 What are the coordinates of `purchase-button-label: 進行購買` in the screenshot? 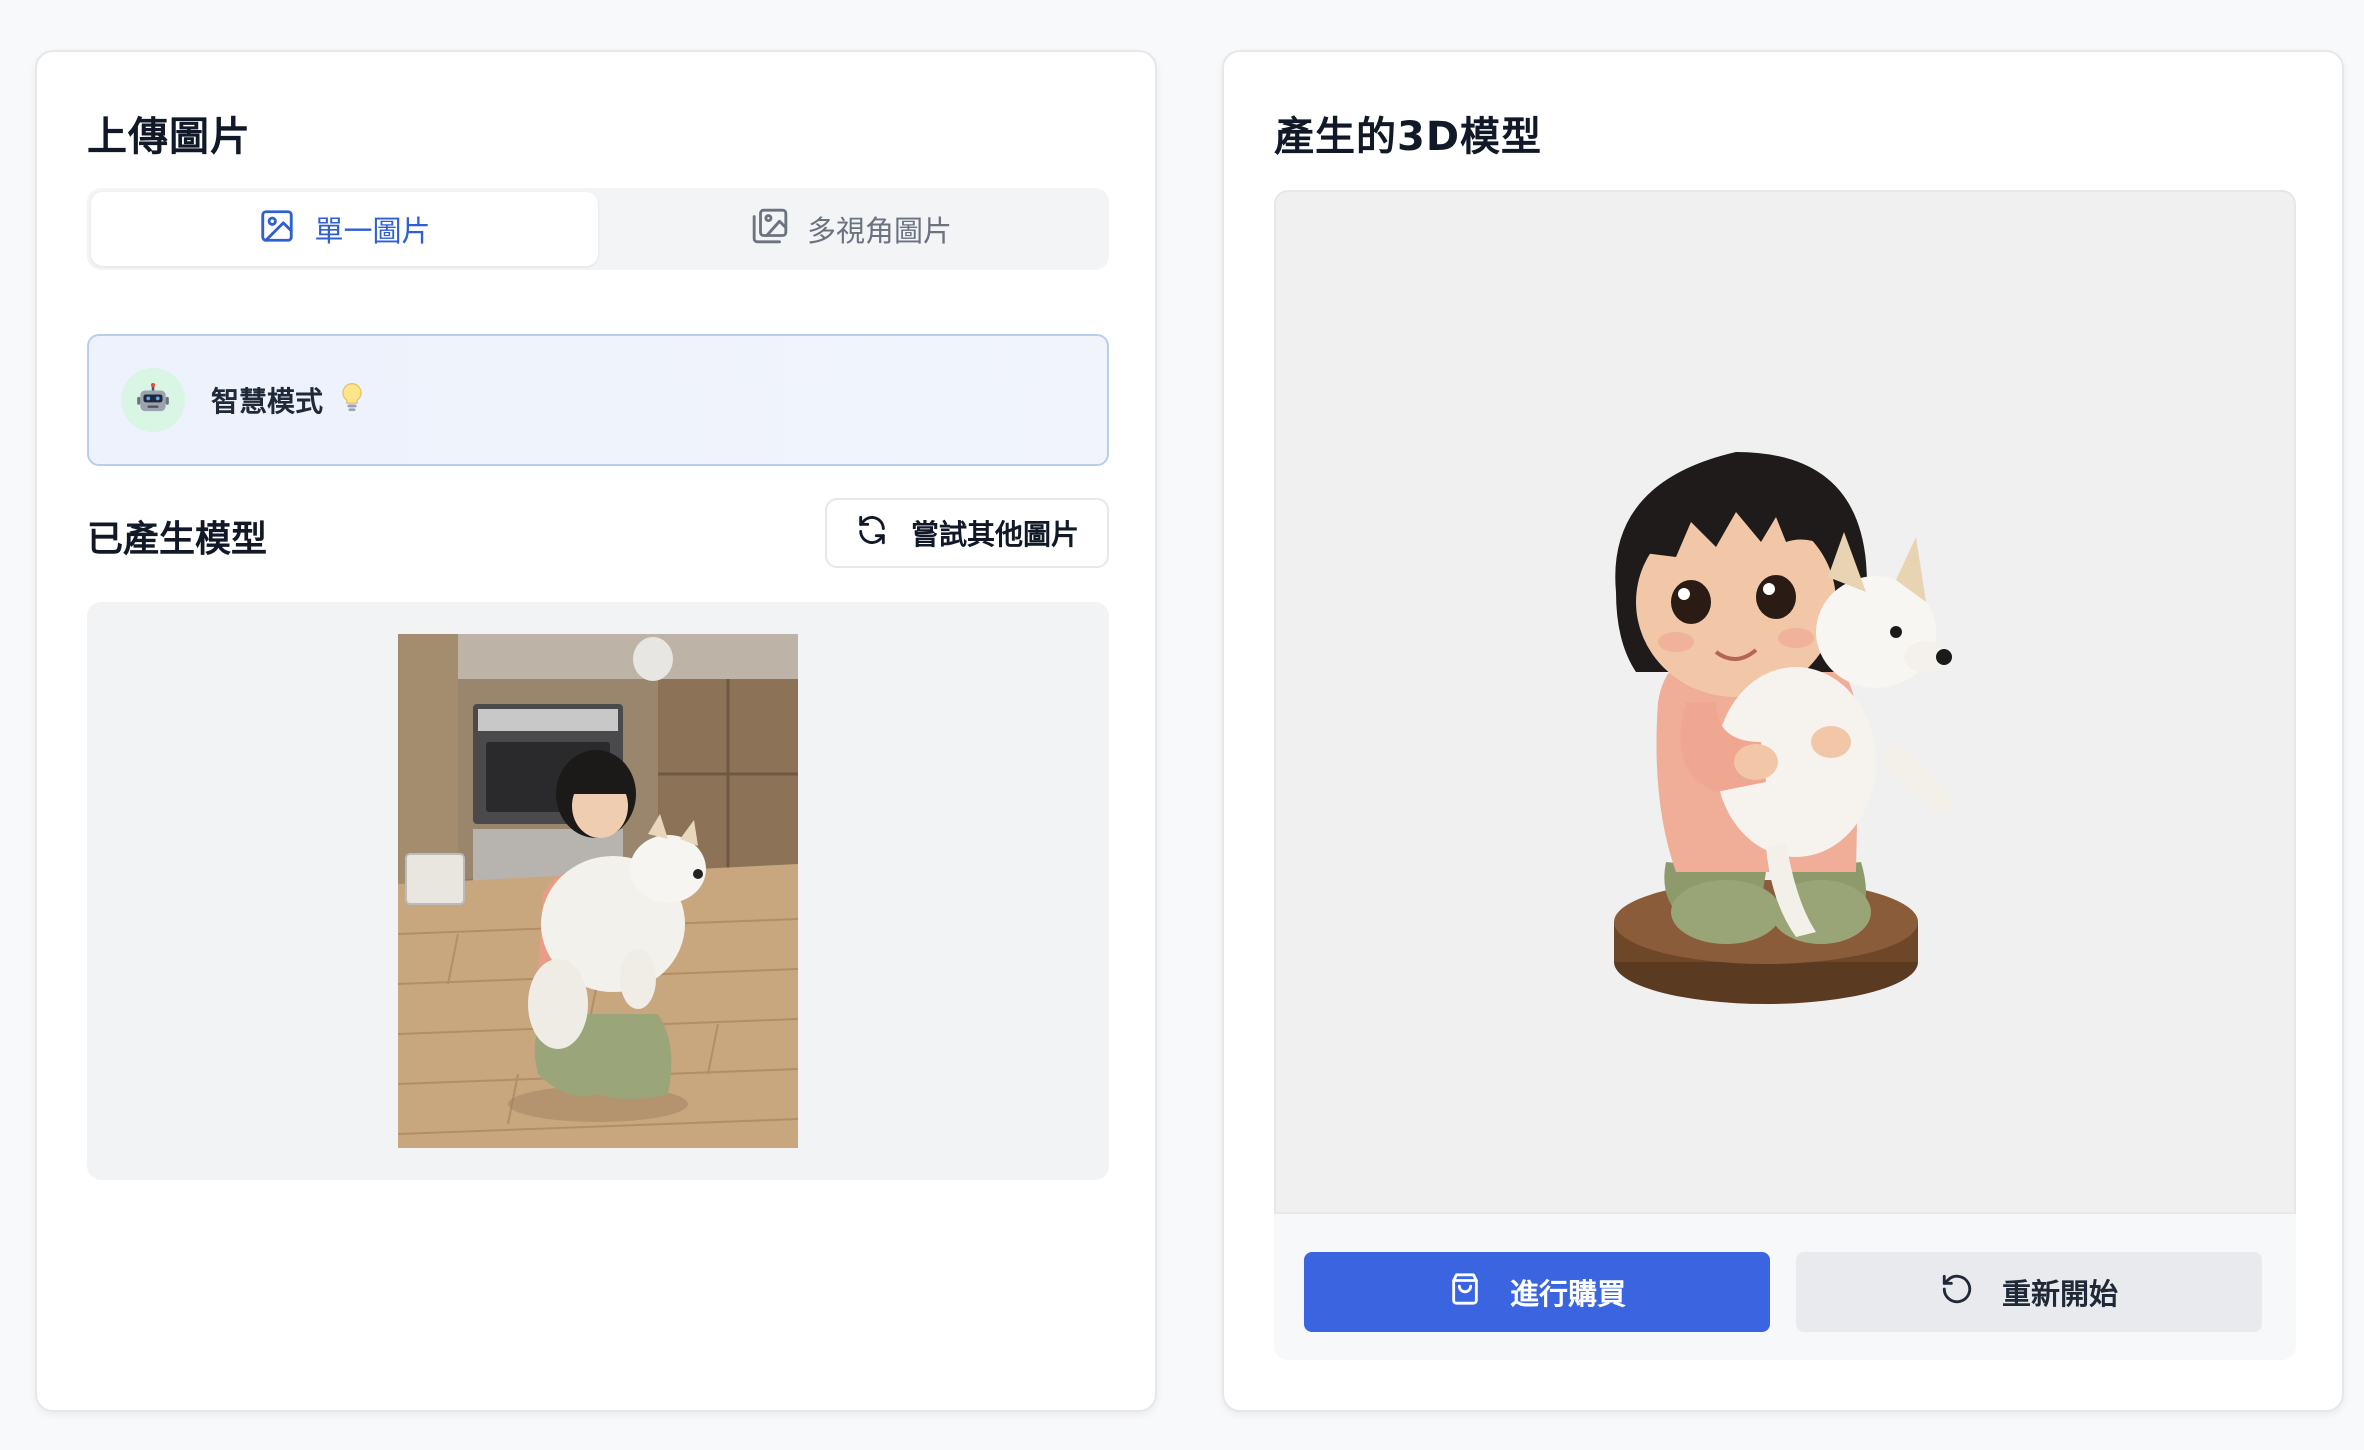 It's located at (1567, 1294).